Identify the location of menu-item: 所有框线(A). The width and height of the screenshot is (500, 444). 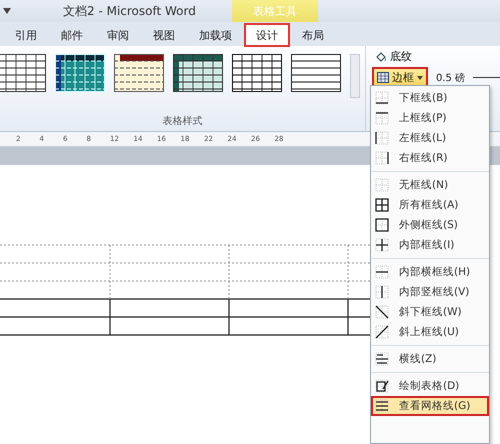
(430, 205).